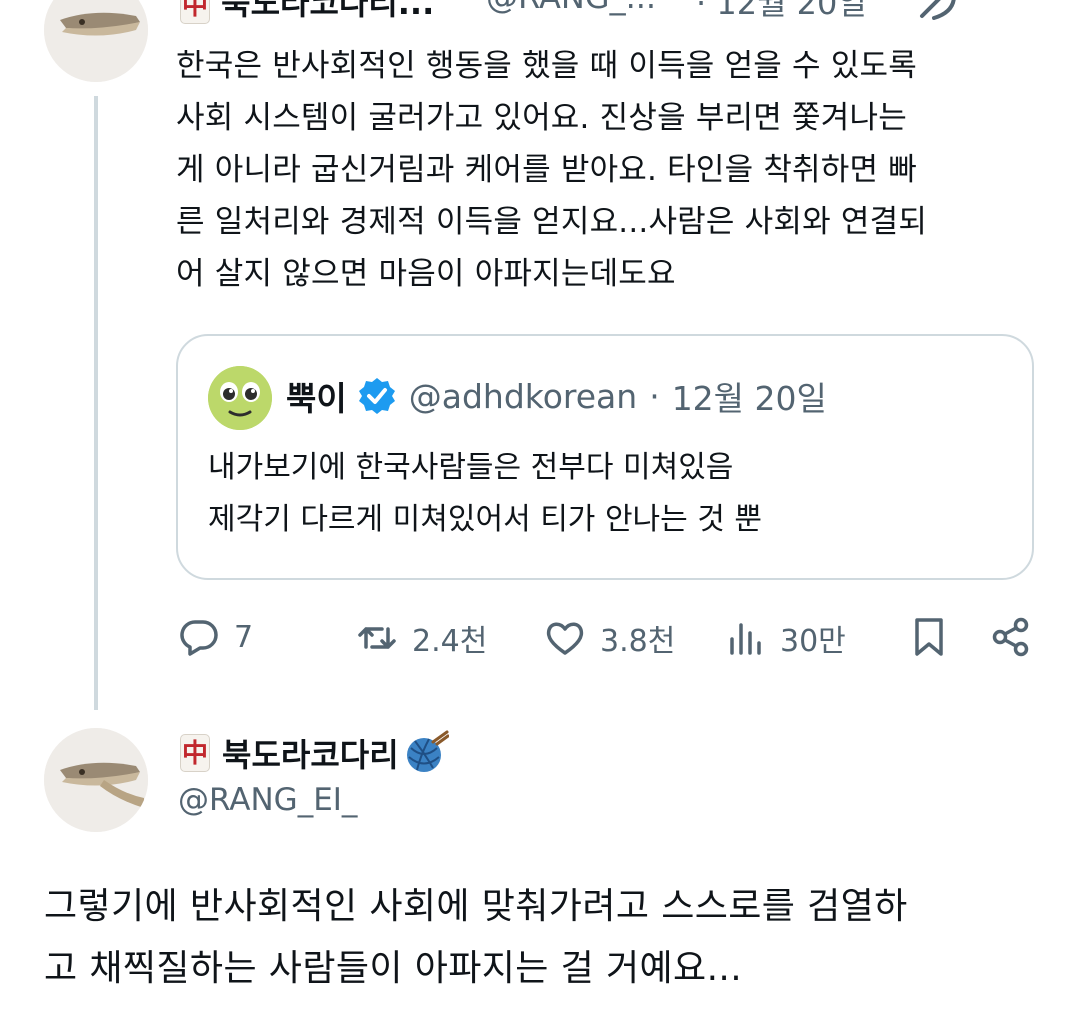 This screenshot has width=1080, height=1009. What do you see at coordinates (938, 10) in the screenshot?
I see `grok-icon` at bounding box center [938, 10].